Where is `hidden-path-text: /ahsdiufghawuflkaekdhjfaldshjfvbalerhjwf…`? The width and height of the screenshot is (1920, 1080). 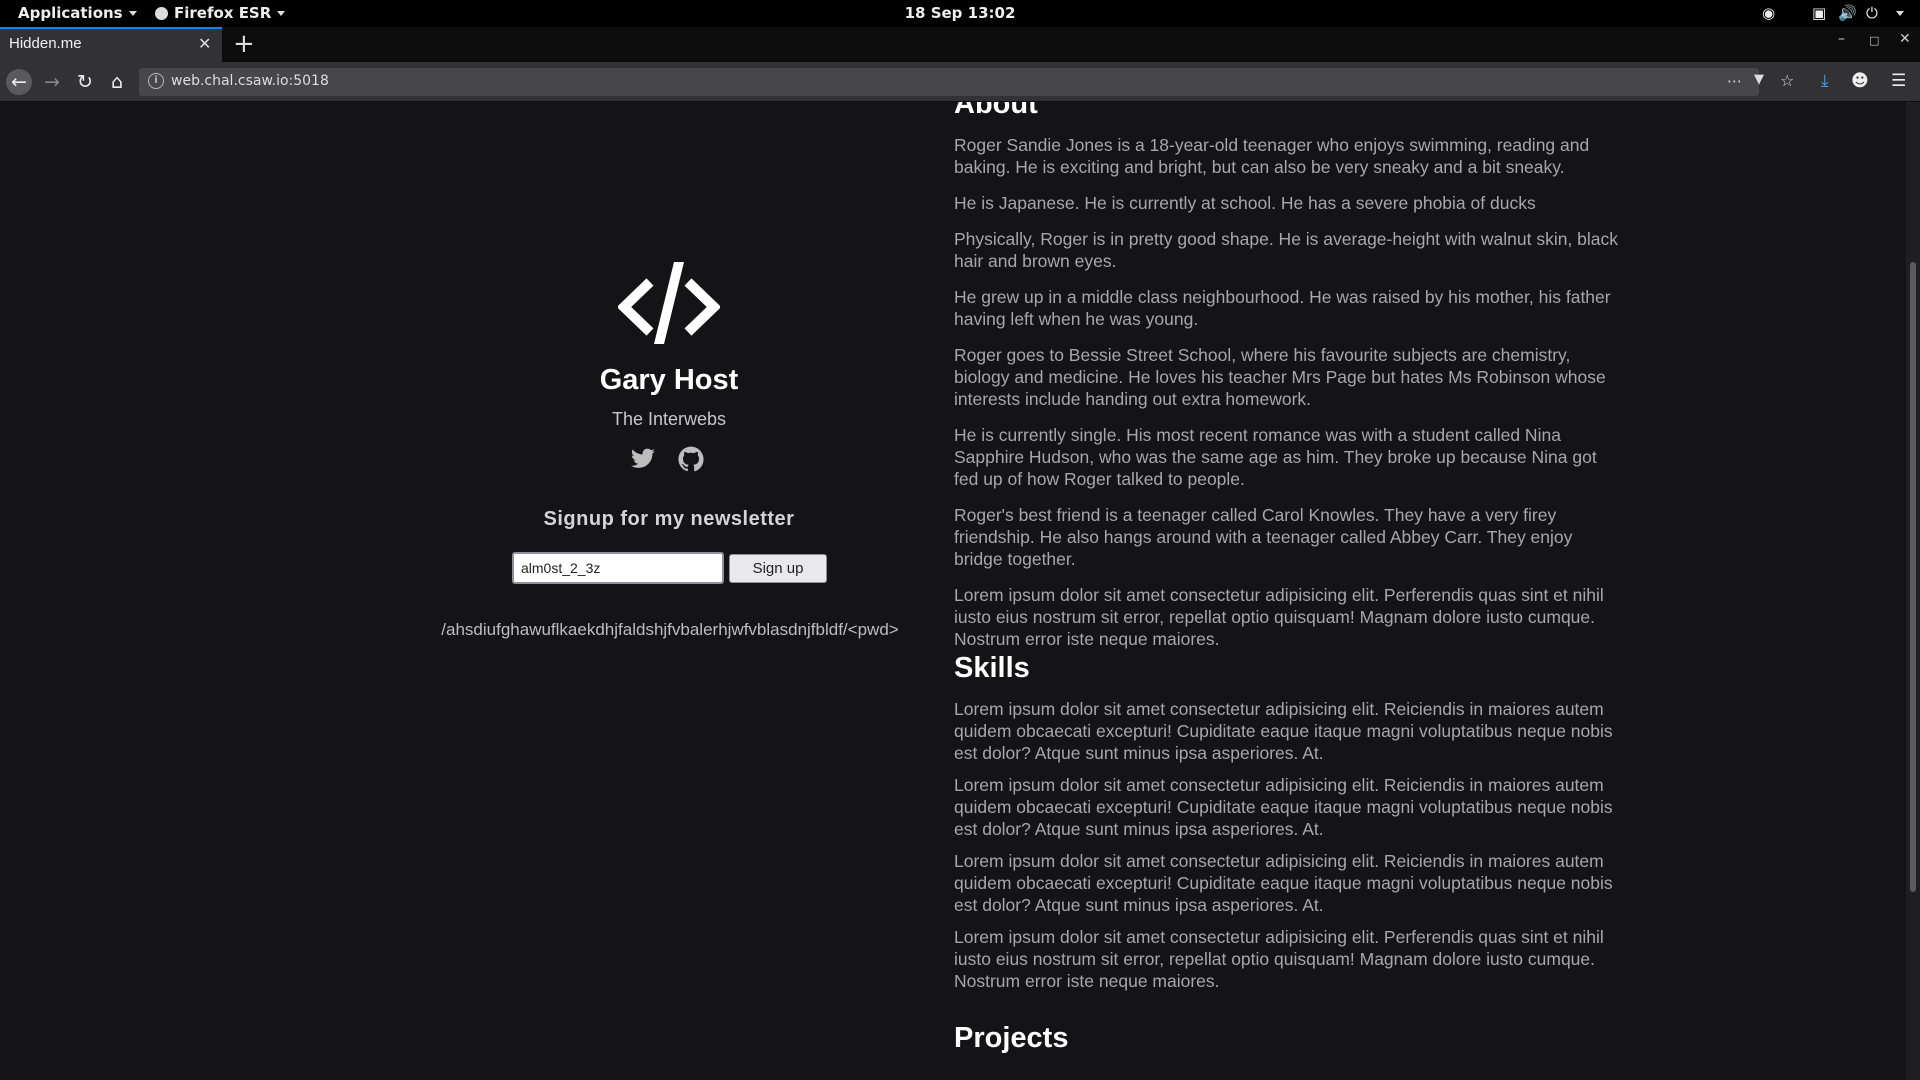
hidden-path-text: /ahsdiufghawuflkaekdhjfaldshjfvbalerhjwf… is located at coordinates (670, 629).